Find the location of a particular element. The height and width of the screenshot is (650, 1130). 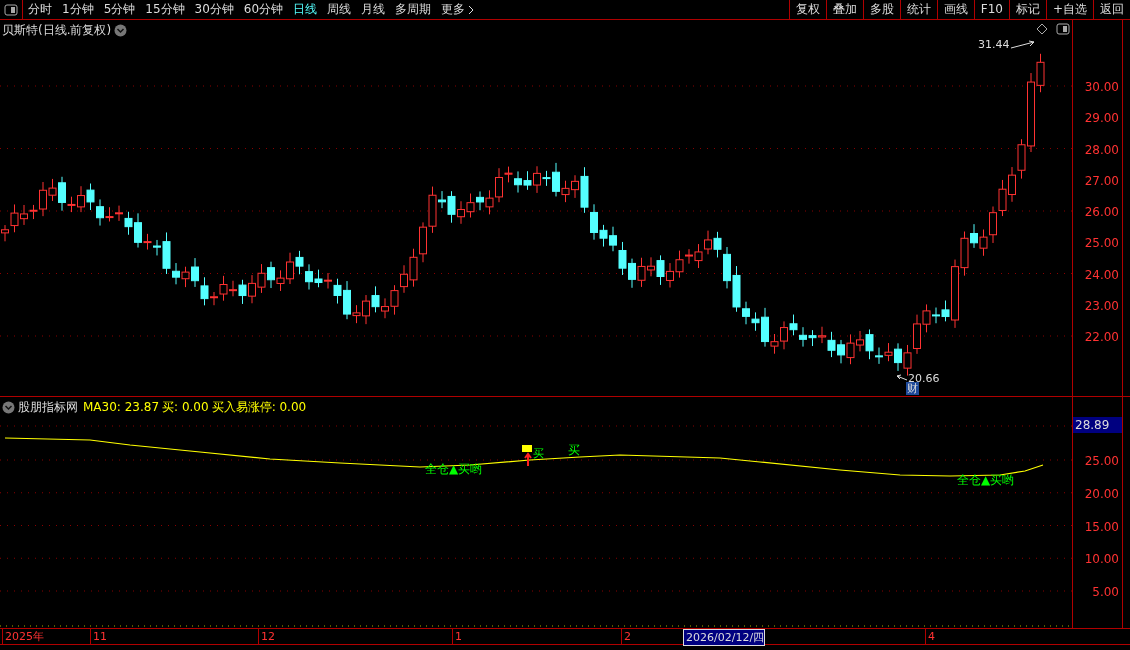

toolbar-button: 画线 is located at coordinates (955, 9).